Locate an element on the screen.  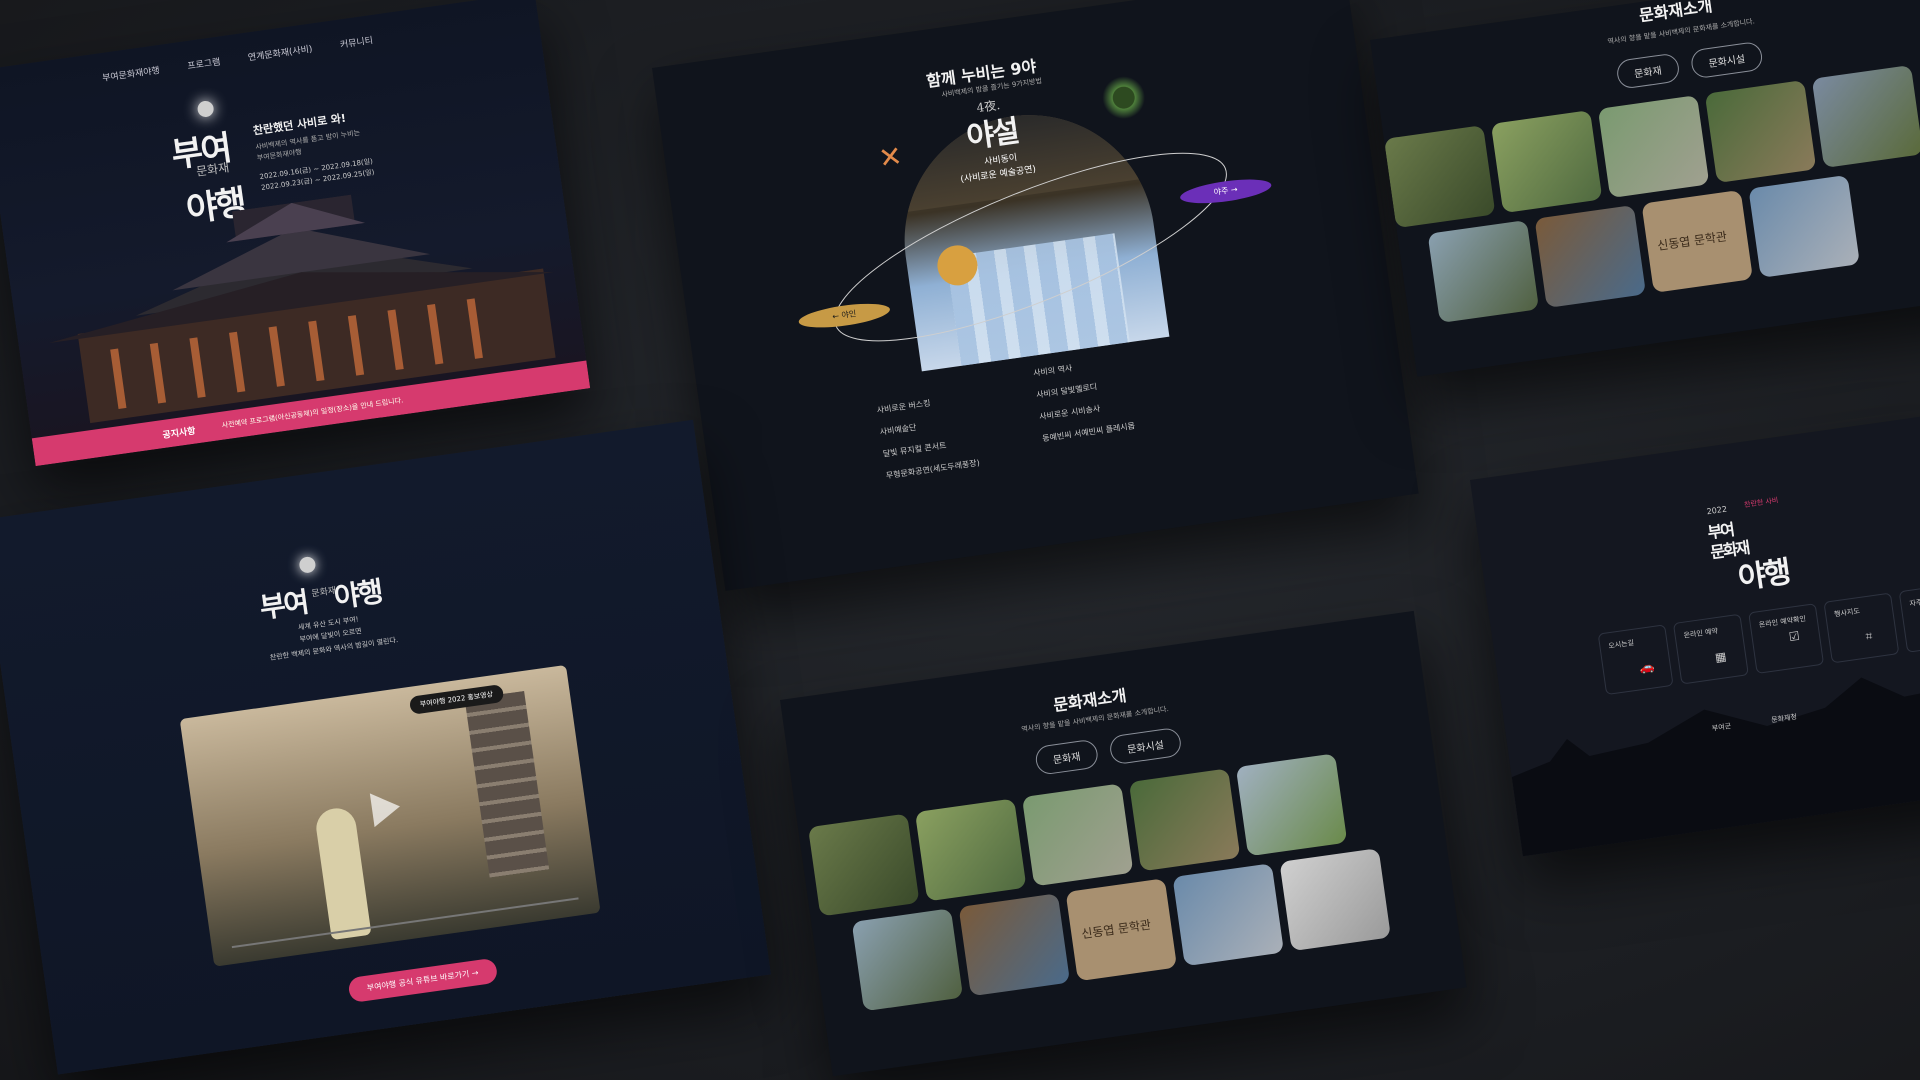
notice-label: 공지사항 is located at coordinates (179, 434).